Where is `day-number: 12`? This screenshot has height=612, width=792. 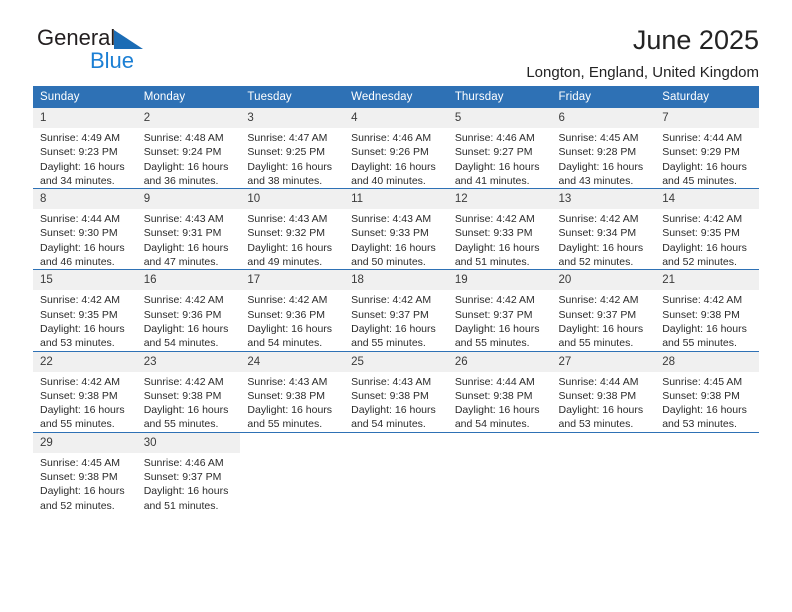
day-number: 12 is located at coordinates (499, 199).